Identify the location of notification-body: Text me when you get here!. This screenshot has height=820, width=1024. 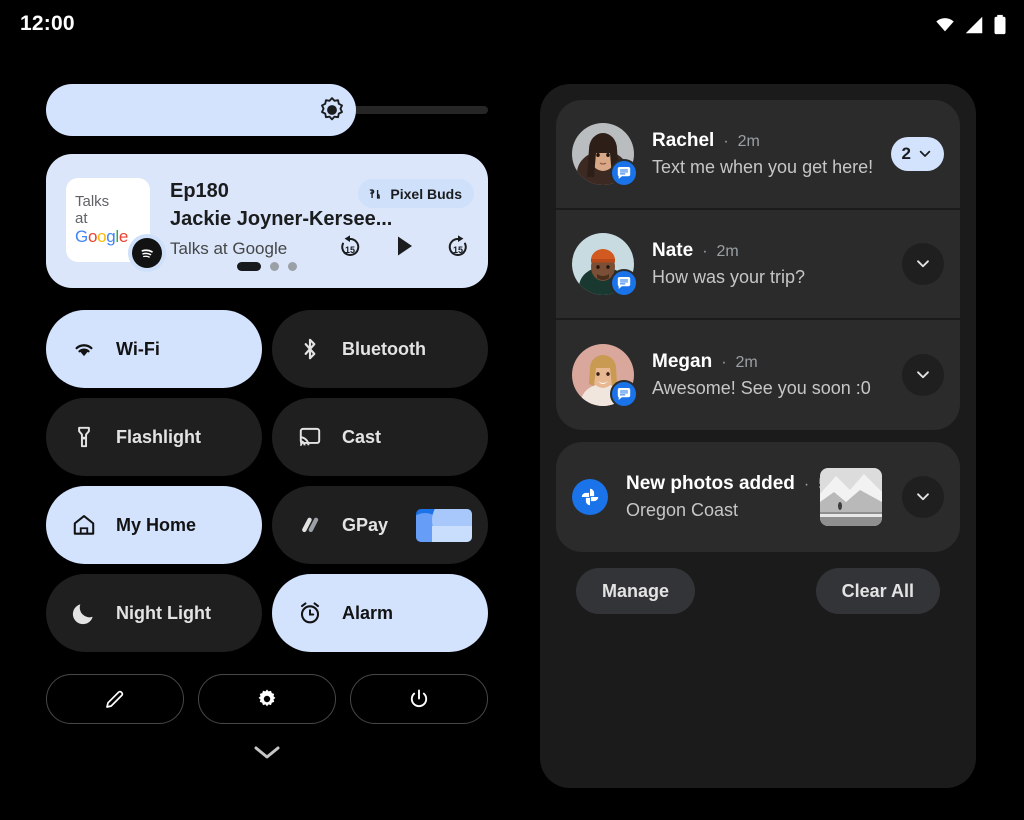
(763, 167).